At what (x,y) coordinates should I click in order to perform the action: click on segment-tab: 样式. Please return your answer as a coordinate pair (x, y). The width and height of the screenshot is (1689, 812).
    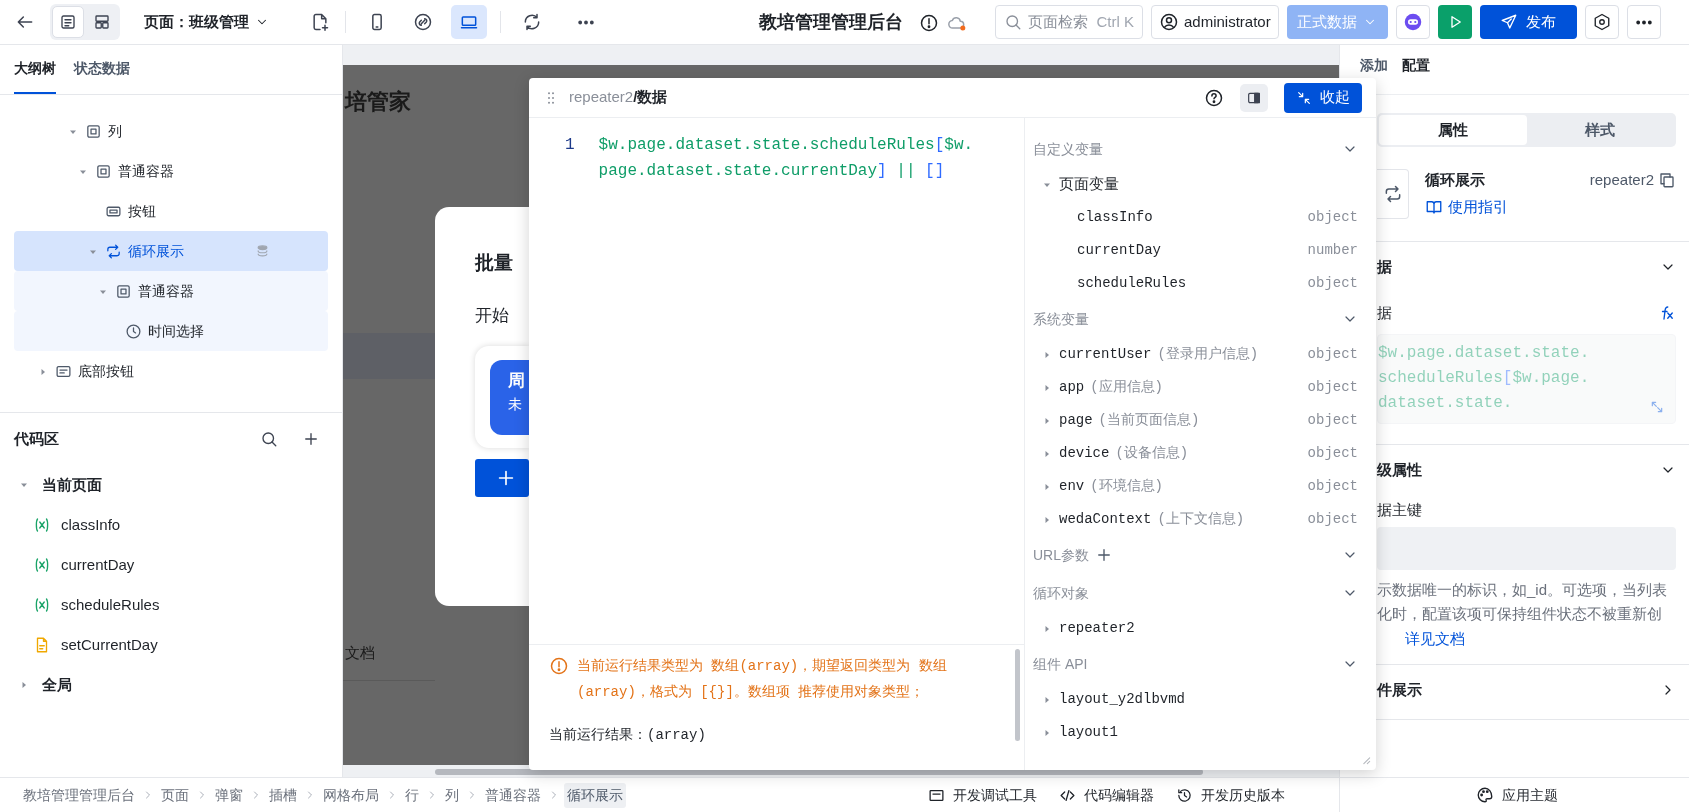
    Looking at the image, I should click on (1600, 130).